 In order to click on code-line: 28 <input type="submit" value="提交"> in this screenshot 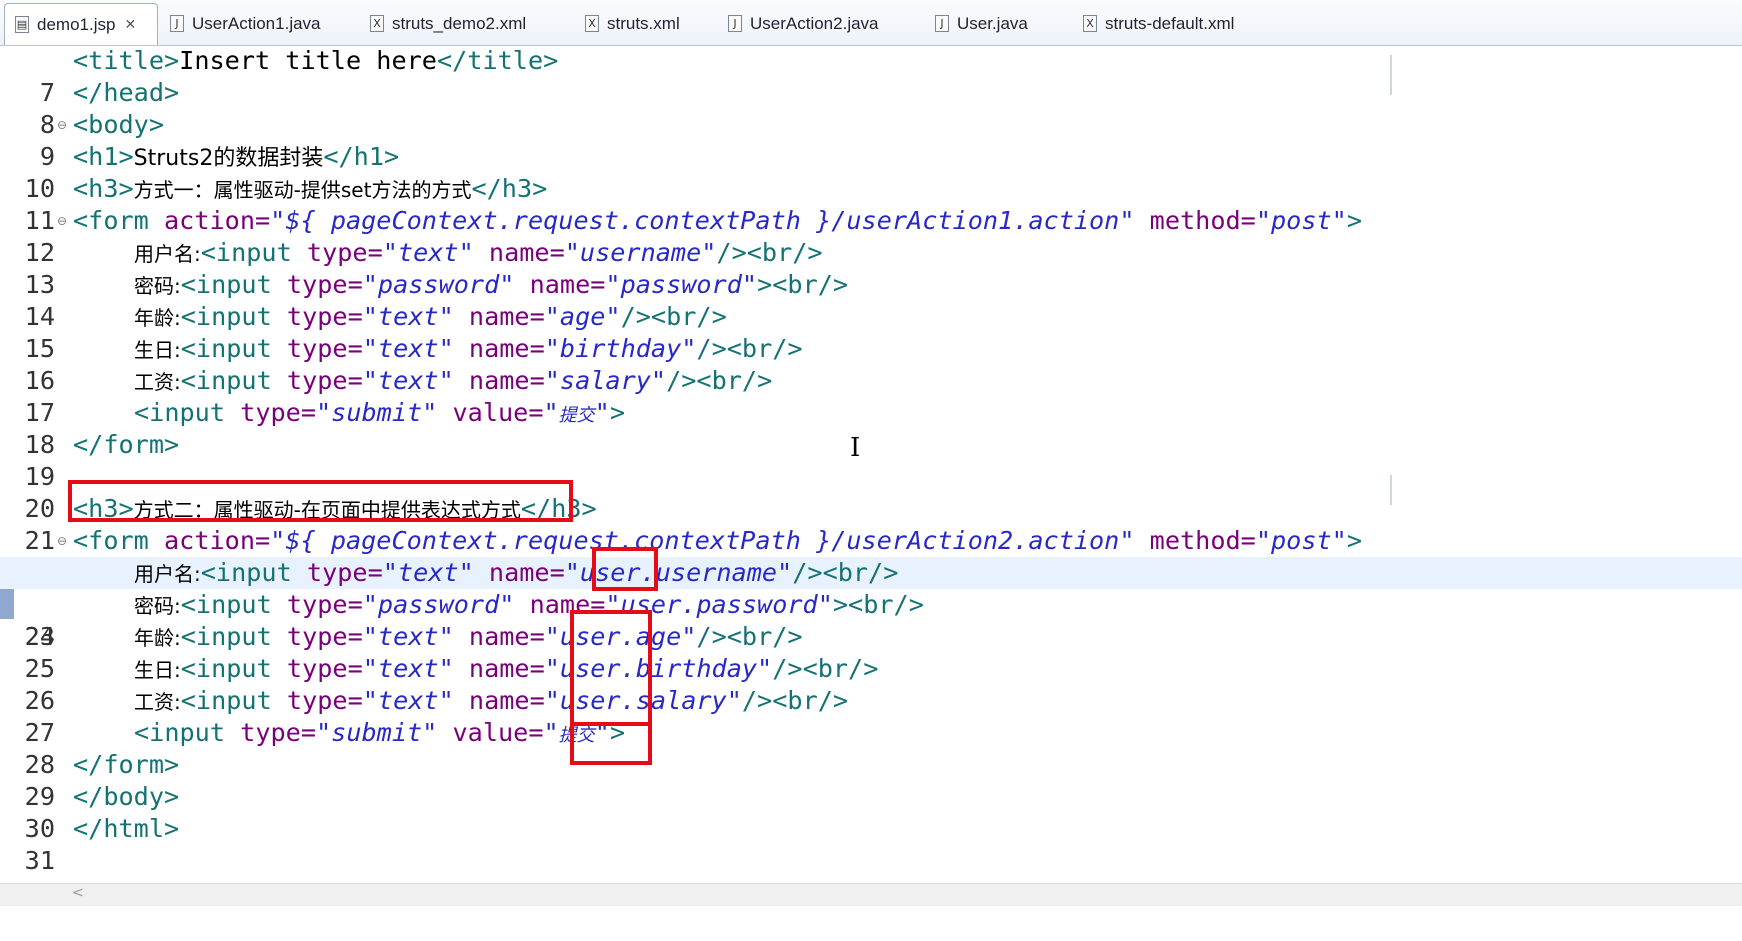, I will do `click(871, 748)`.